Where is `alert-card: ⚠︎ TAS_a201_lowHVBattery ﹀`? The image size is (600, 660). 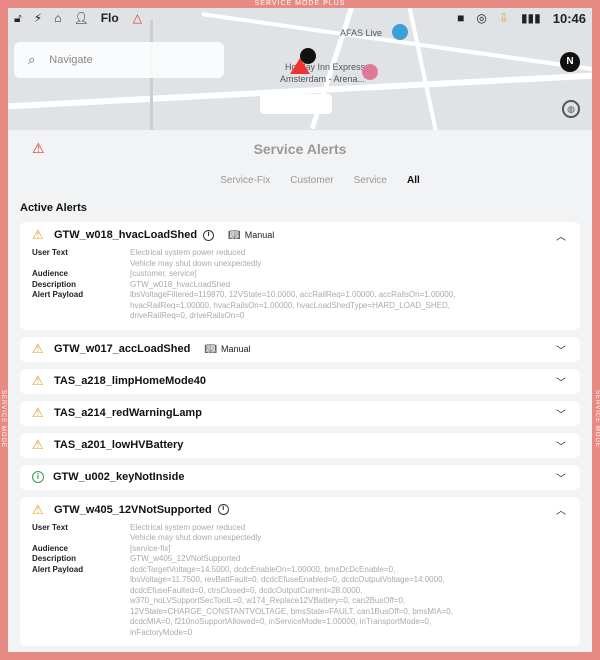
alert-card: ⚠︎ TAS_a201_lowHVBattery ﹀ is located at coordinates (300, 445).